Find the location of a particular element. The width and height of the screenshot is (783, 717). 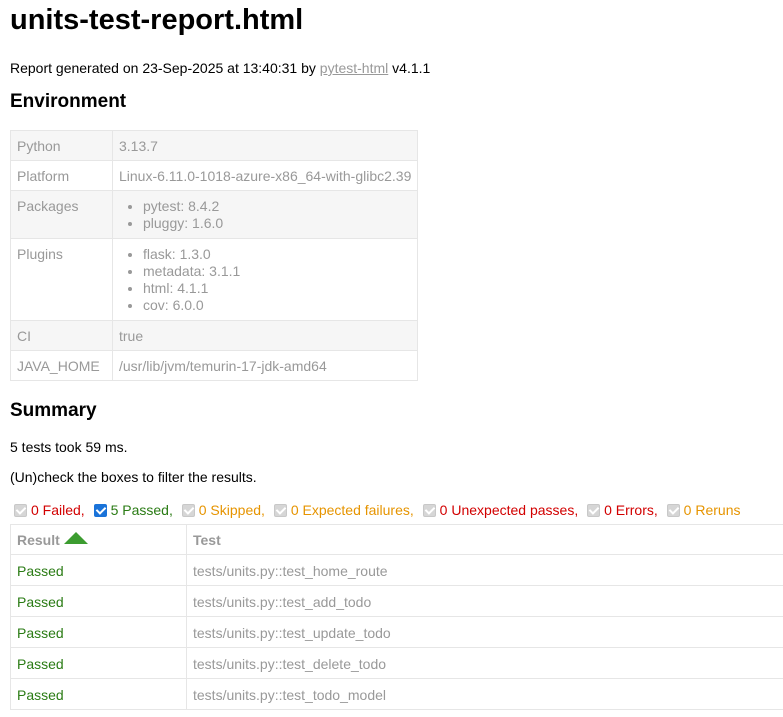

list-item: html: 4.1.1 is located at coordinates (277, 288).